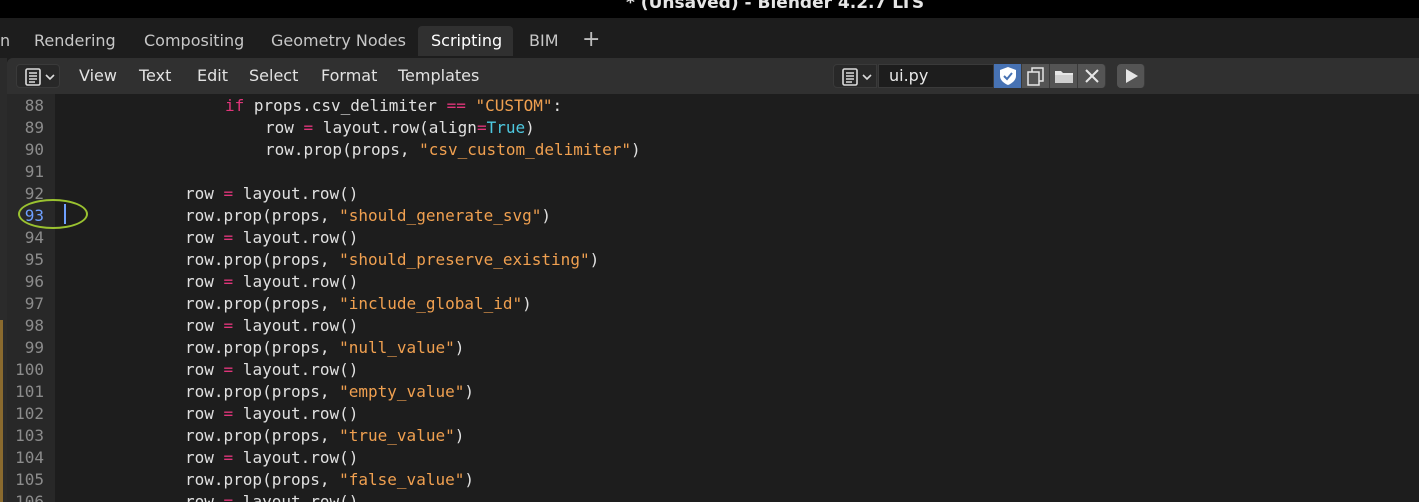 The height and width of the screenshot is (502, 1419). What do you see at coordinates (456, 105) in the screenshot?
I see `code-token-keyword: ==` at bounding box center [456, 105].